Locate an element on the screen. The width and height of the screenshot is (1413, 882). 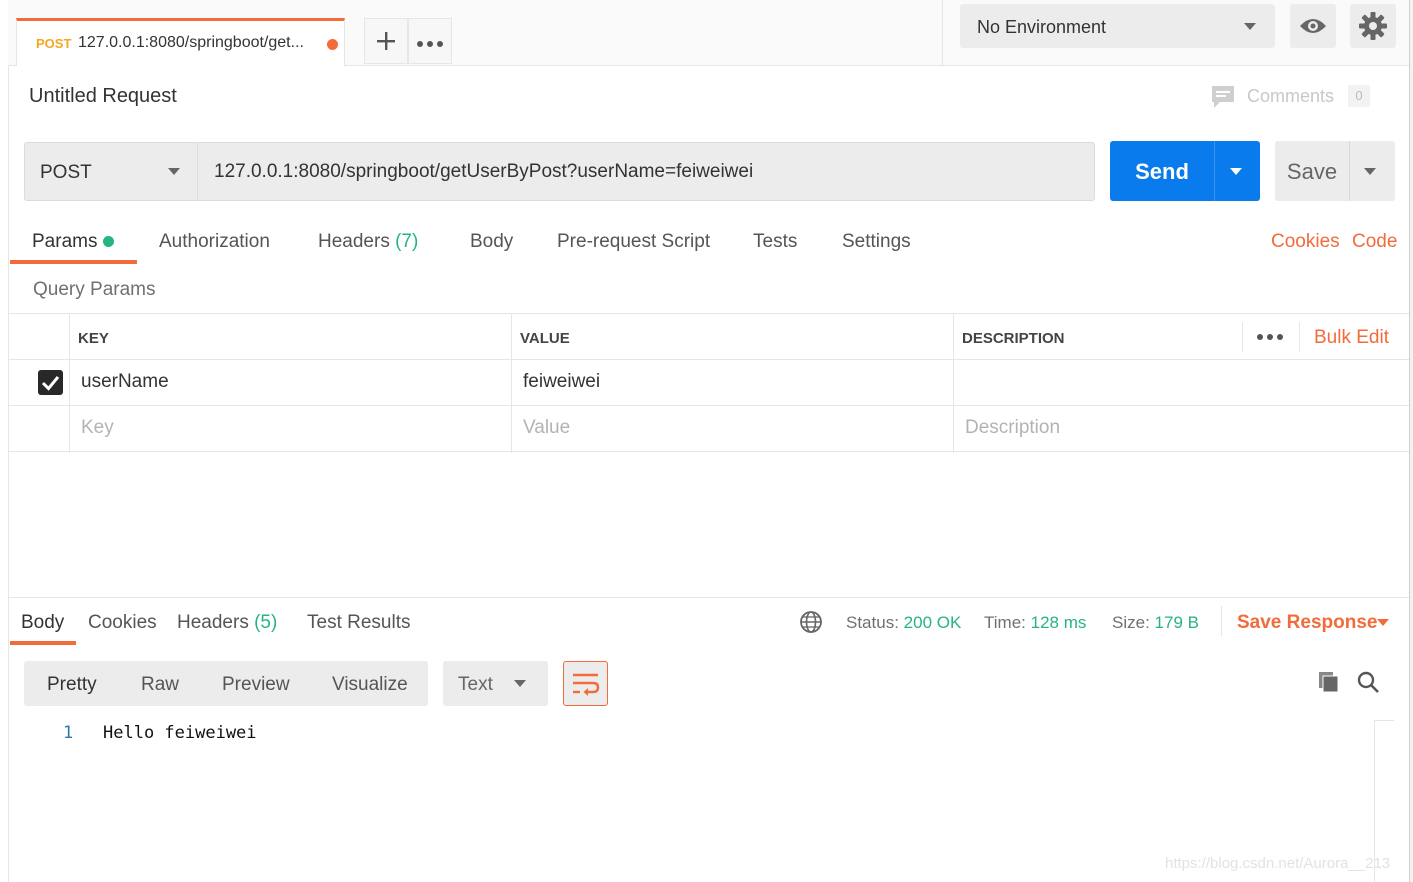
settings-button is located at coordinates (1373, 26).